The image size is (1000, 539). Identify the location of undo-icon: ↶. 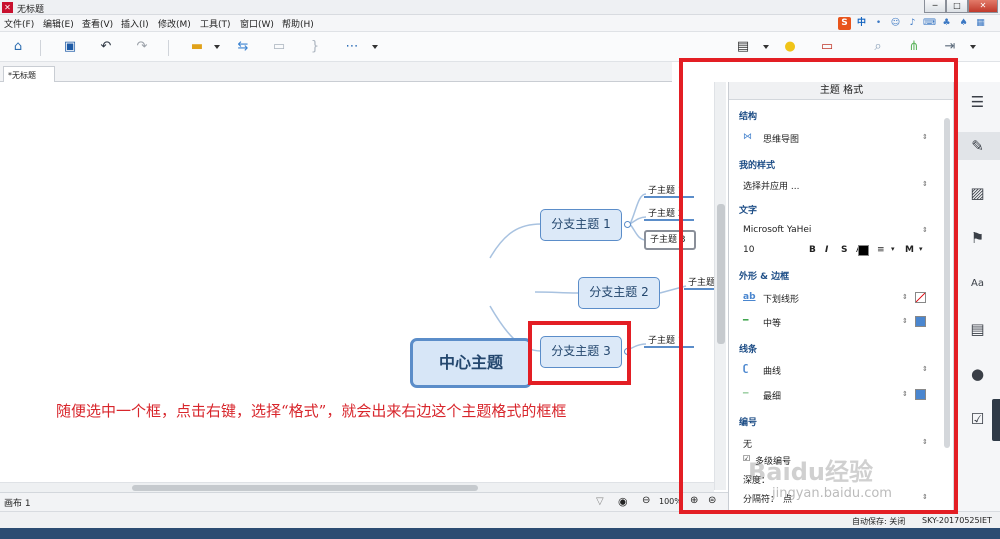
(106, 47).